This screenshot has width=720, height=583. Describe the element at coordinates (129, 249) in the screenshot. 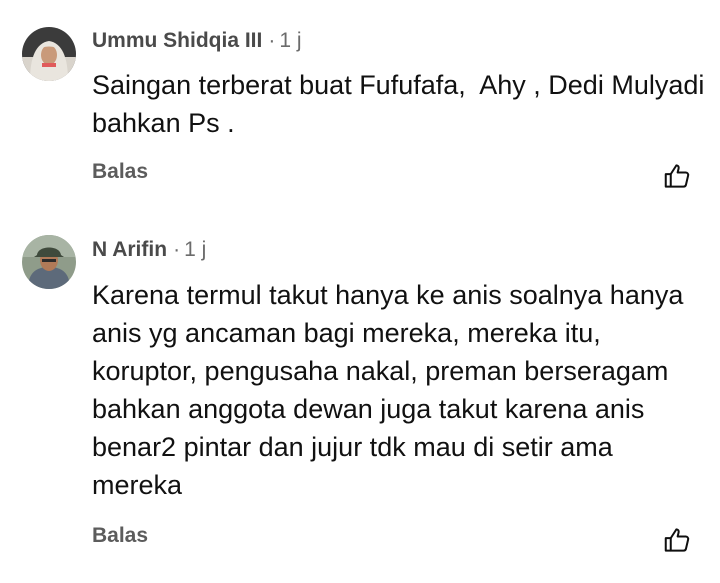

I see `author-name: N Arifin` at that location.